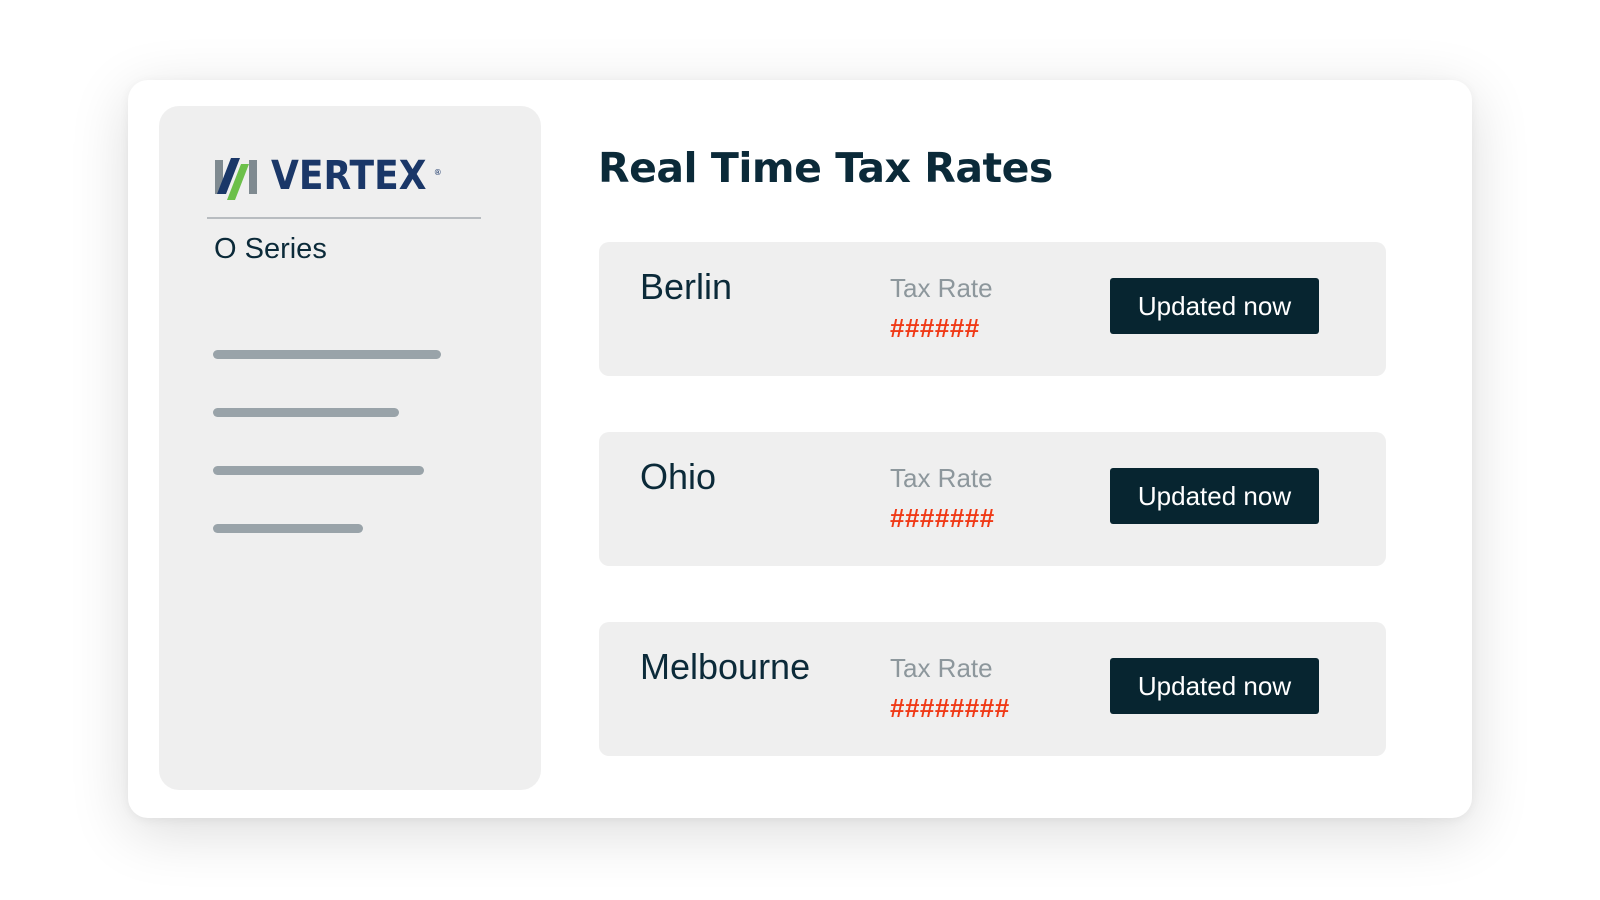 The width and height of the screenshot is (1600, 900). I want to click on registered-mark: ®, so click(437, 172).